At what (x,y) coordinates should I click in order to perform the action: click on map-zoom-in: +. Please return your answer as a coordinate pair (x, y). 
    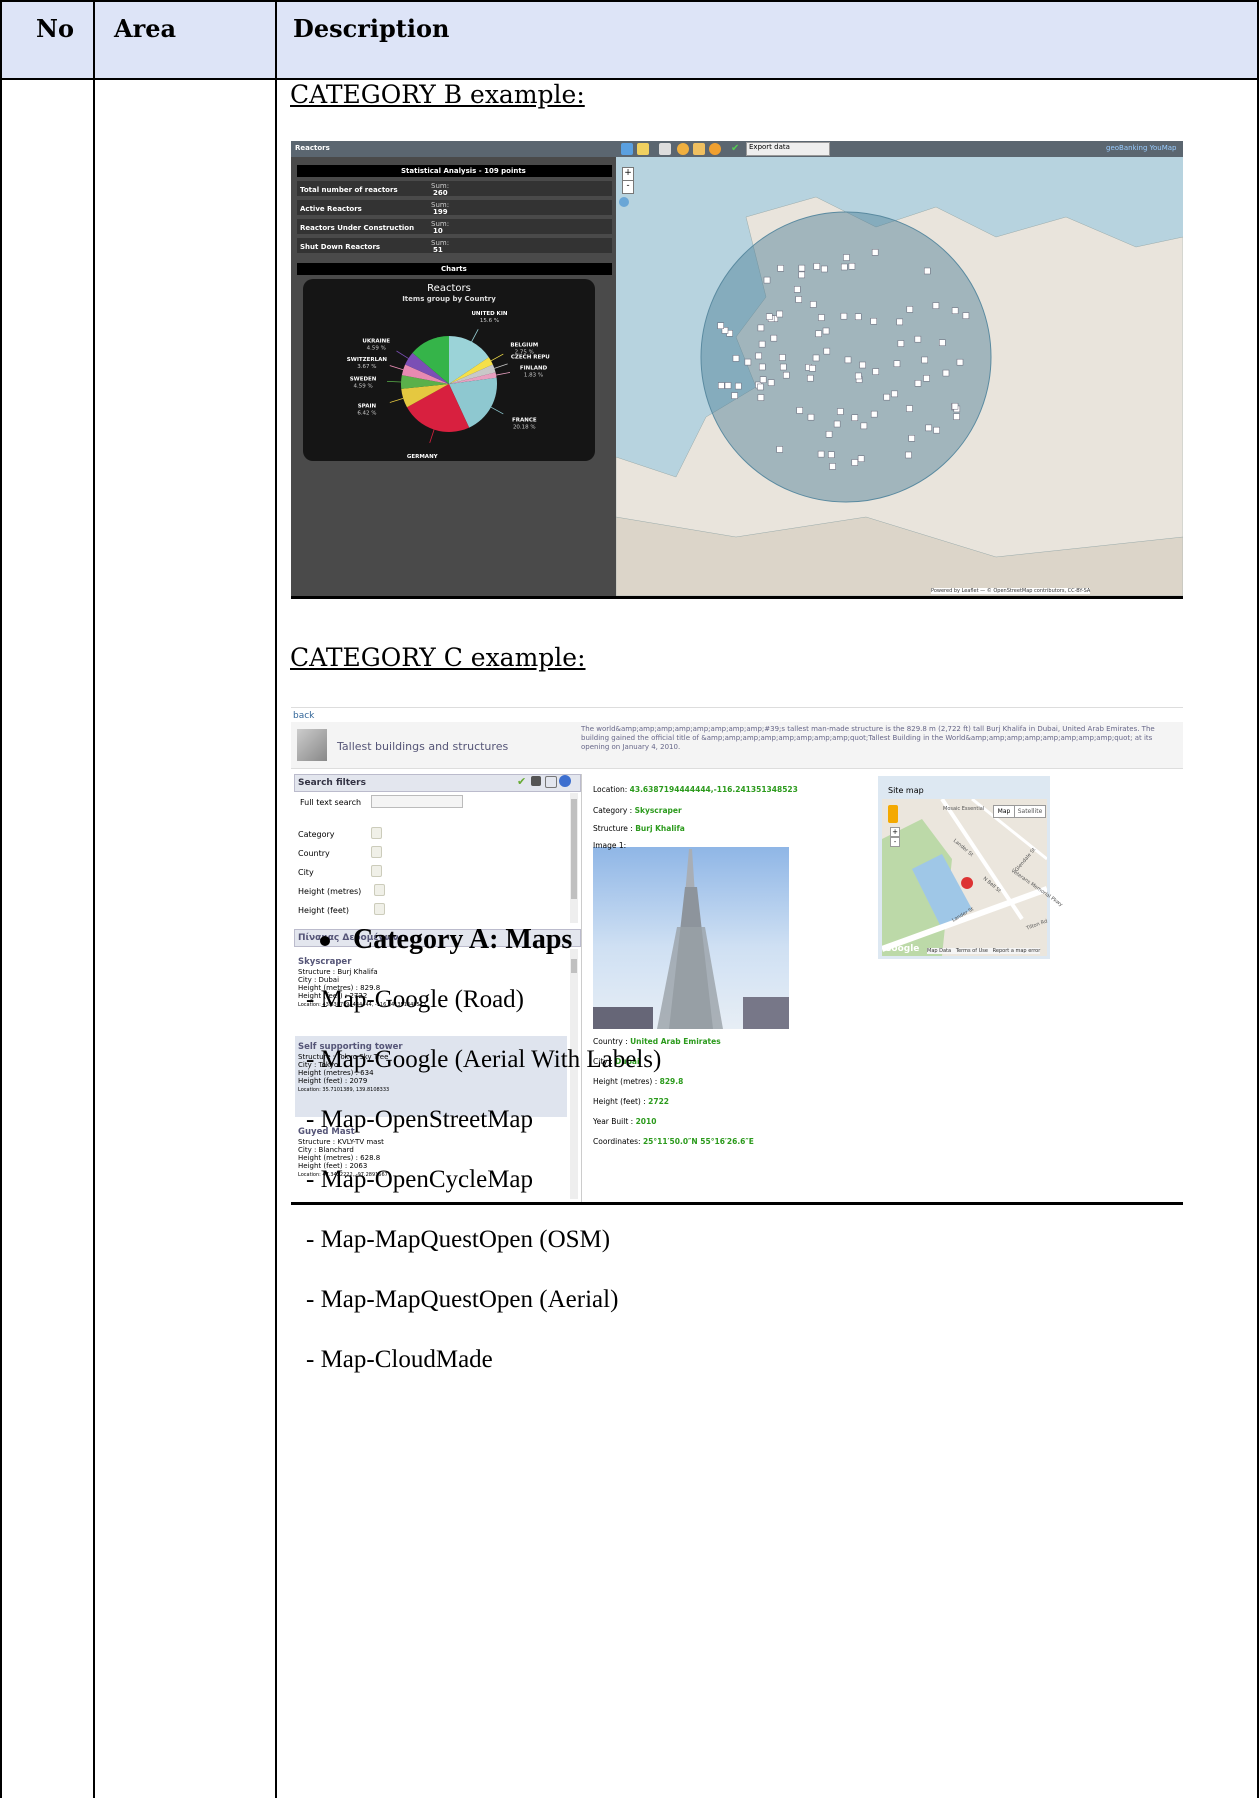
    Looking at the image, I should click on (895, 832).